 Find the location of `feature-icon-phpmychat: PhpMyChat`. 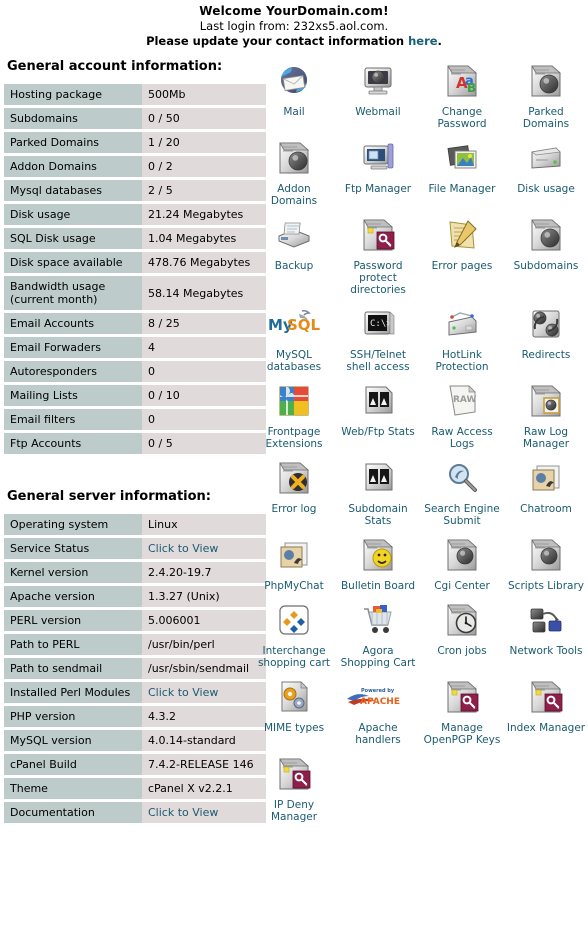

feature-icon-phpmychat: PhpMyChat is located at coordinates (294, 561).